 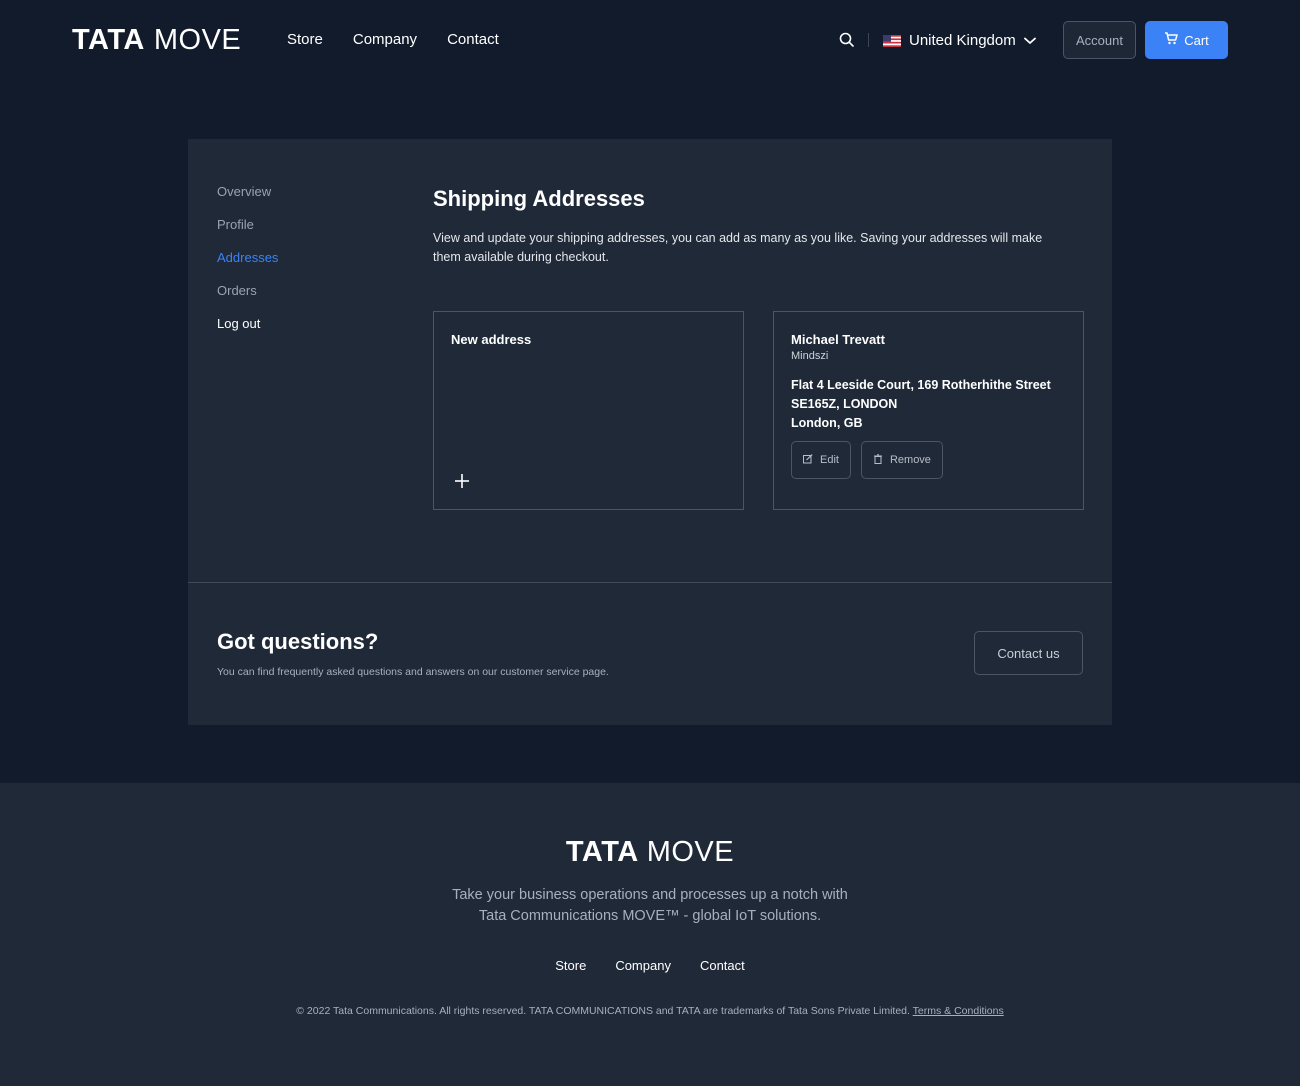 I want to click on country-label: United Kingdom, so click(x=962, y=40).